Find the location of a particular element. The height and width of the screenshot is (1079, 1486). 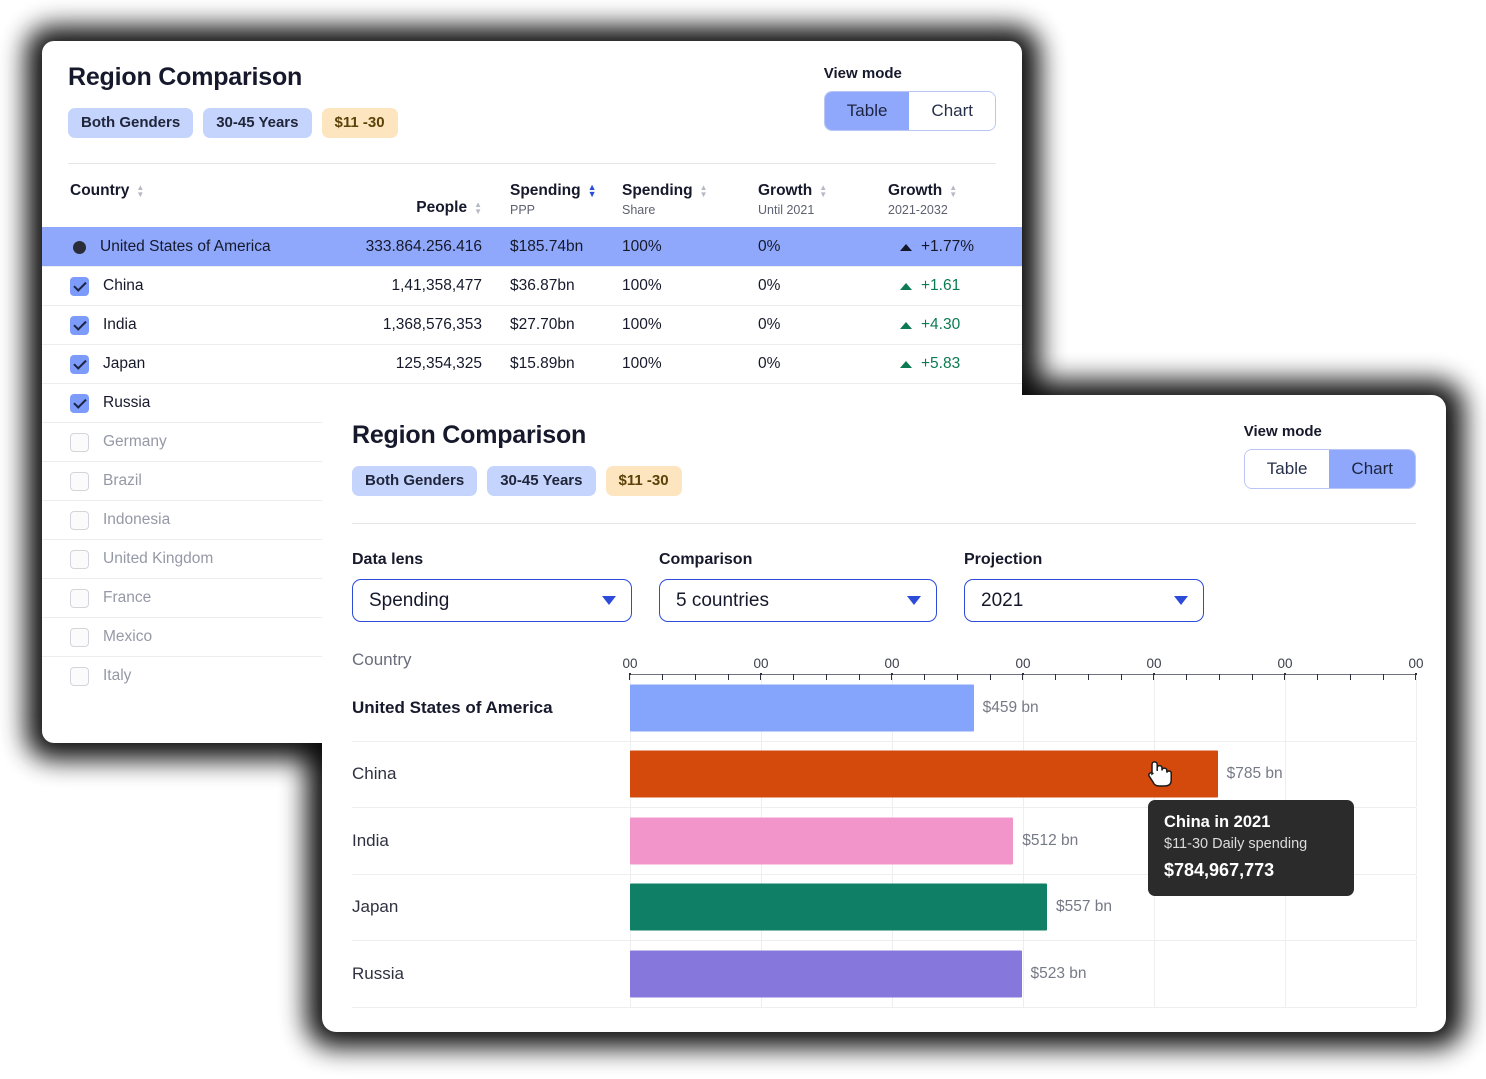

cell-people: 333.864.256.416 is located at coordinates (423, 246).